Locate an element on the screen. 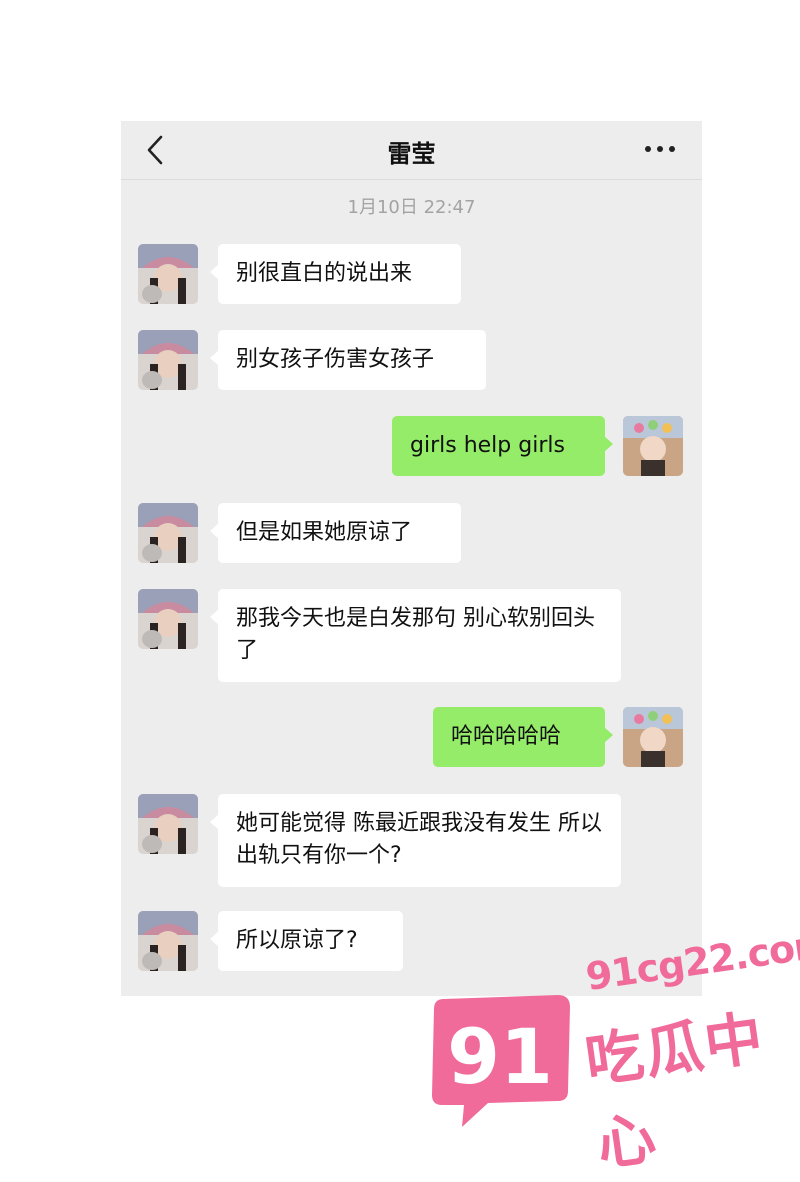 The width and height of the screenshot is (800, 1182). message-timestamp: 1月10日 22:47 is located at coordinates (411, 207).